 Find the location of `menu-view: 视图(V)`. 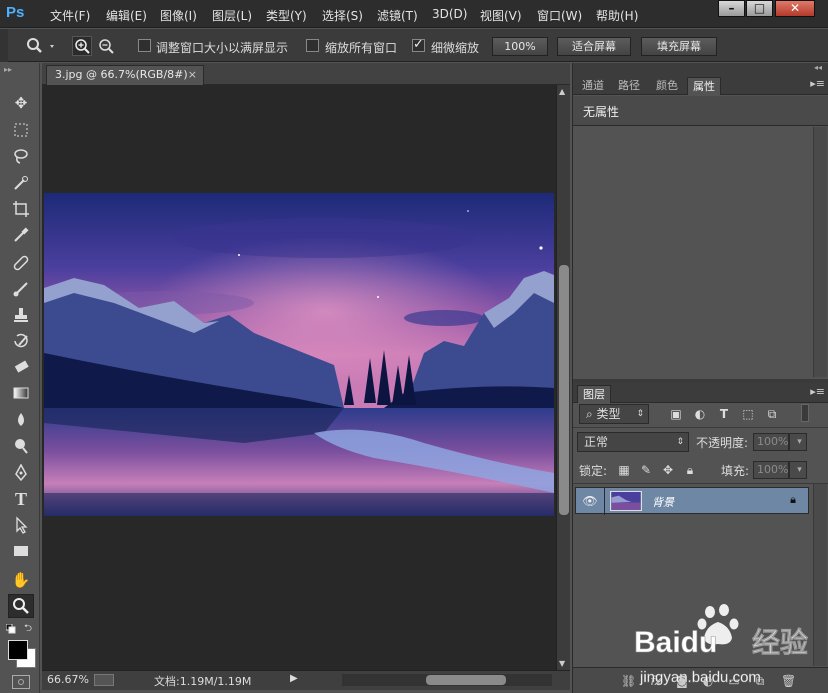

menu-view: 视图(V) is located at coordinates (501, 15).